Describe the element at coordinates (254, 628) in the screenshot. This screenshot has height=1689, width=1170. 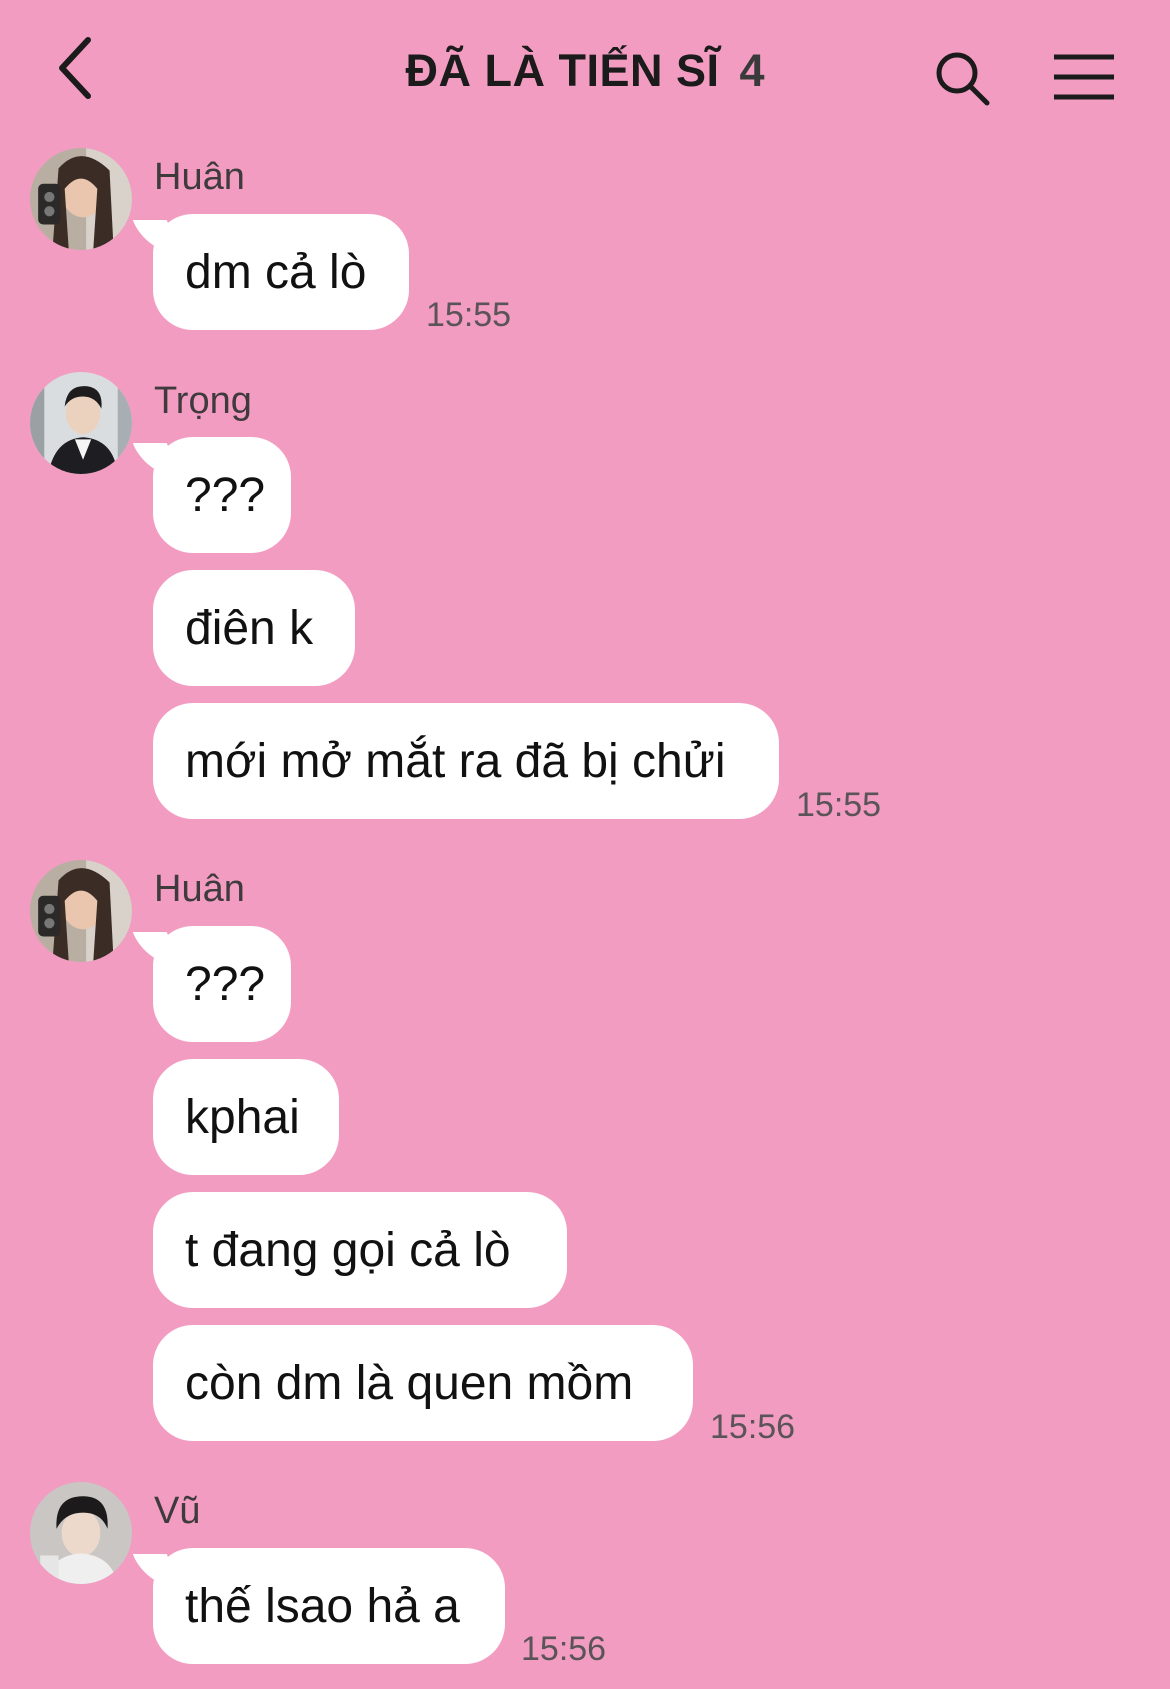
I see `message-bubble: điên k` at that location.